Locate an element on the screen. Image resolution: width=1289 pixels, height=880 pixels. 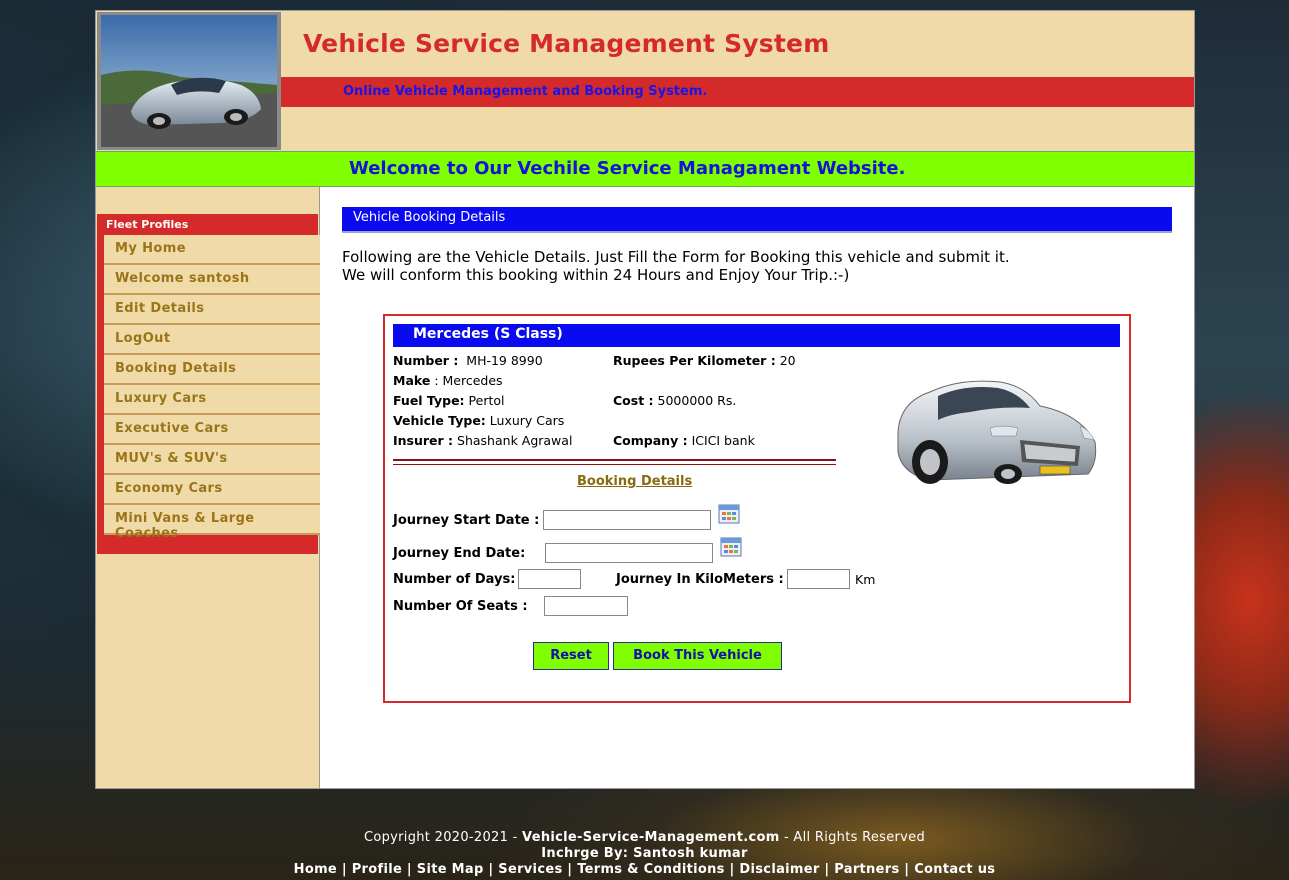
reset-button: Reset is located at coordinates (571, 656).